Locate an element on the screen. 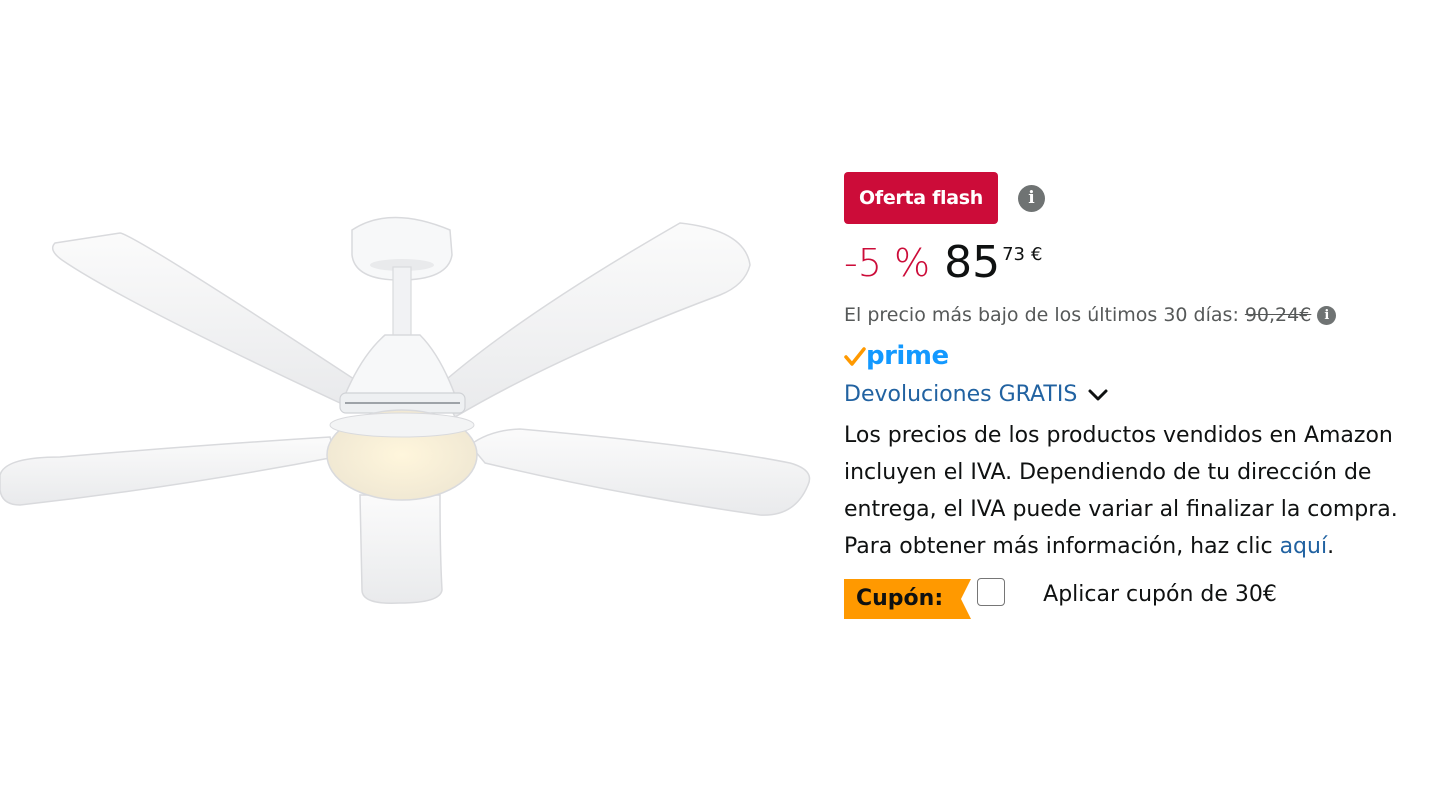 This screenshot has height=810, width=1440. deal-badge-row: Oferta flash i is located at coordinates (1139, 198).